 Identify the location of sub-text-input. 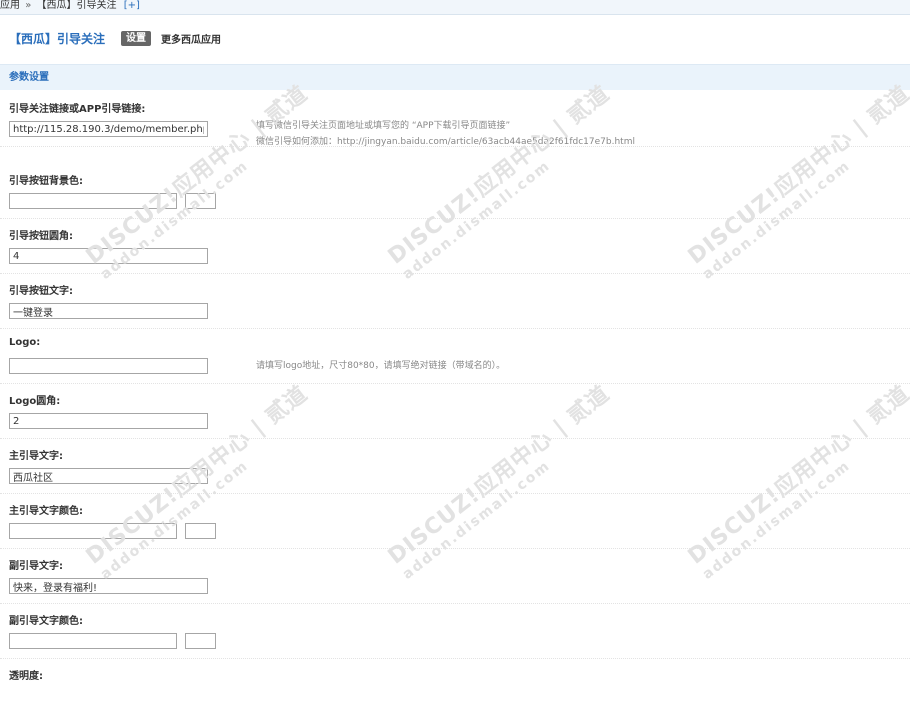
(108, 586).